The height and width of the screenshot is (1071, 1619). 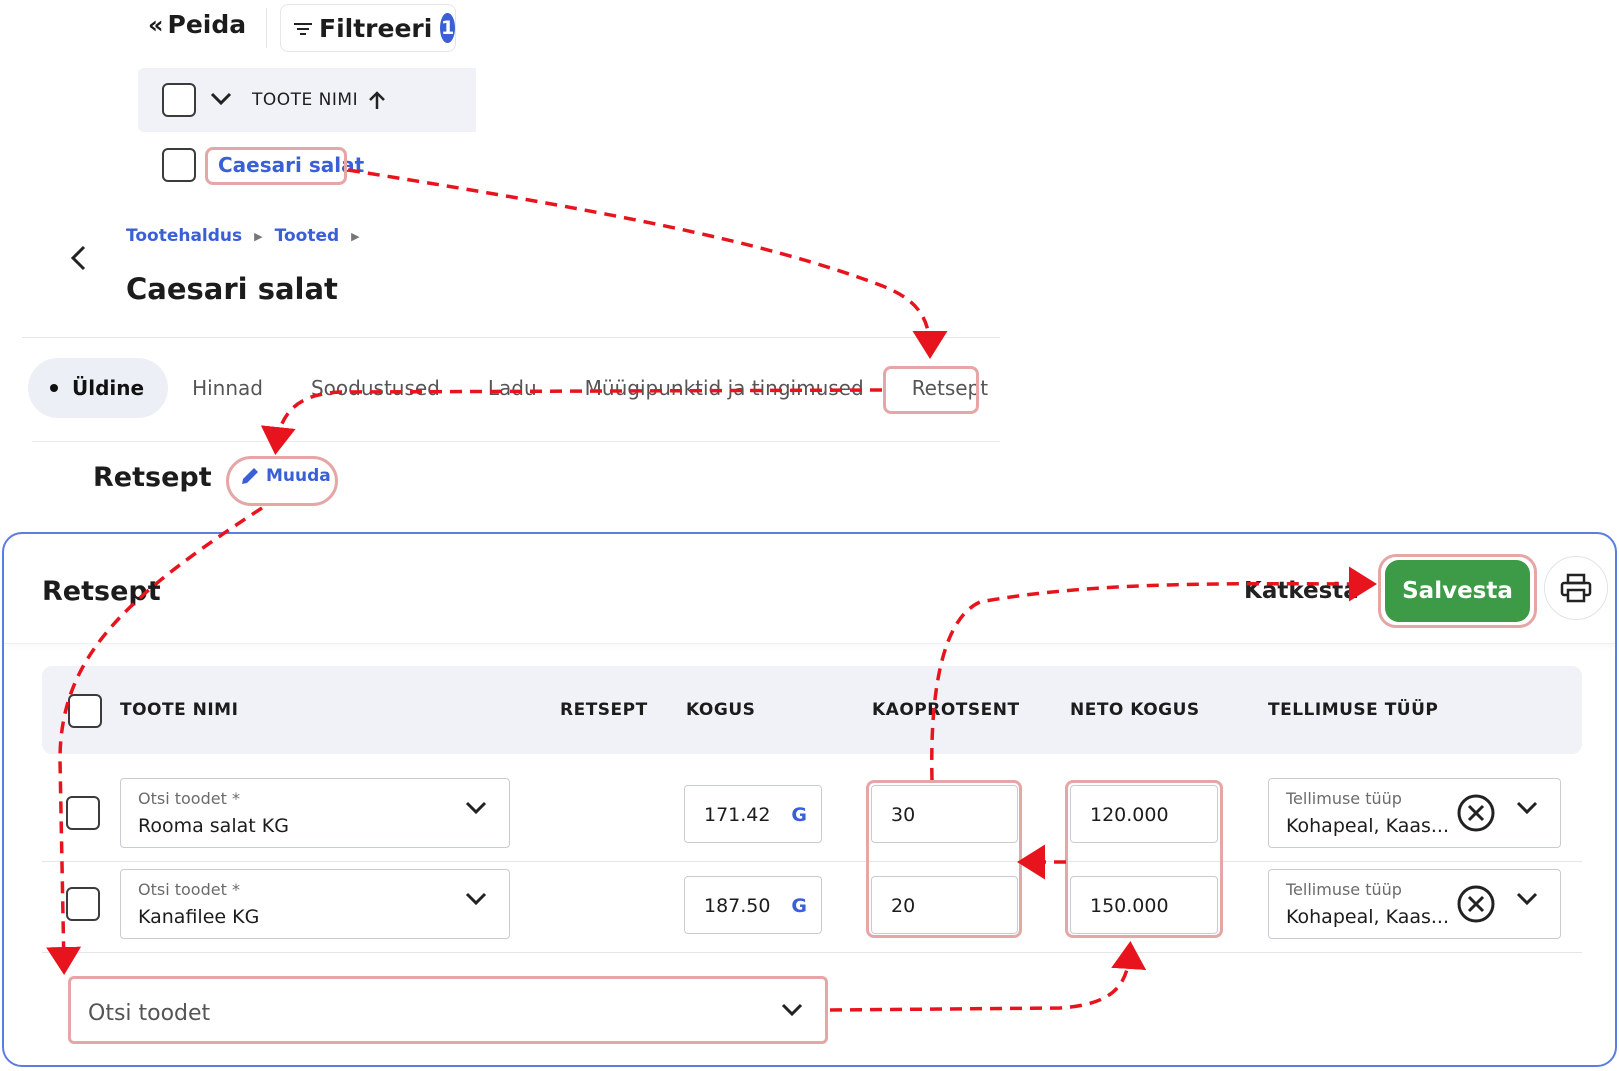 I want to click on loss-percent-value: 30, so click(x=903, y=815).